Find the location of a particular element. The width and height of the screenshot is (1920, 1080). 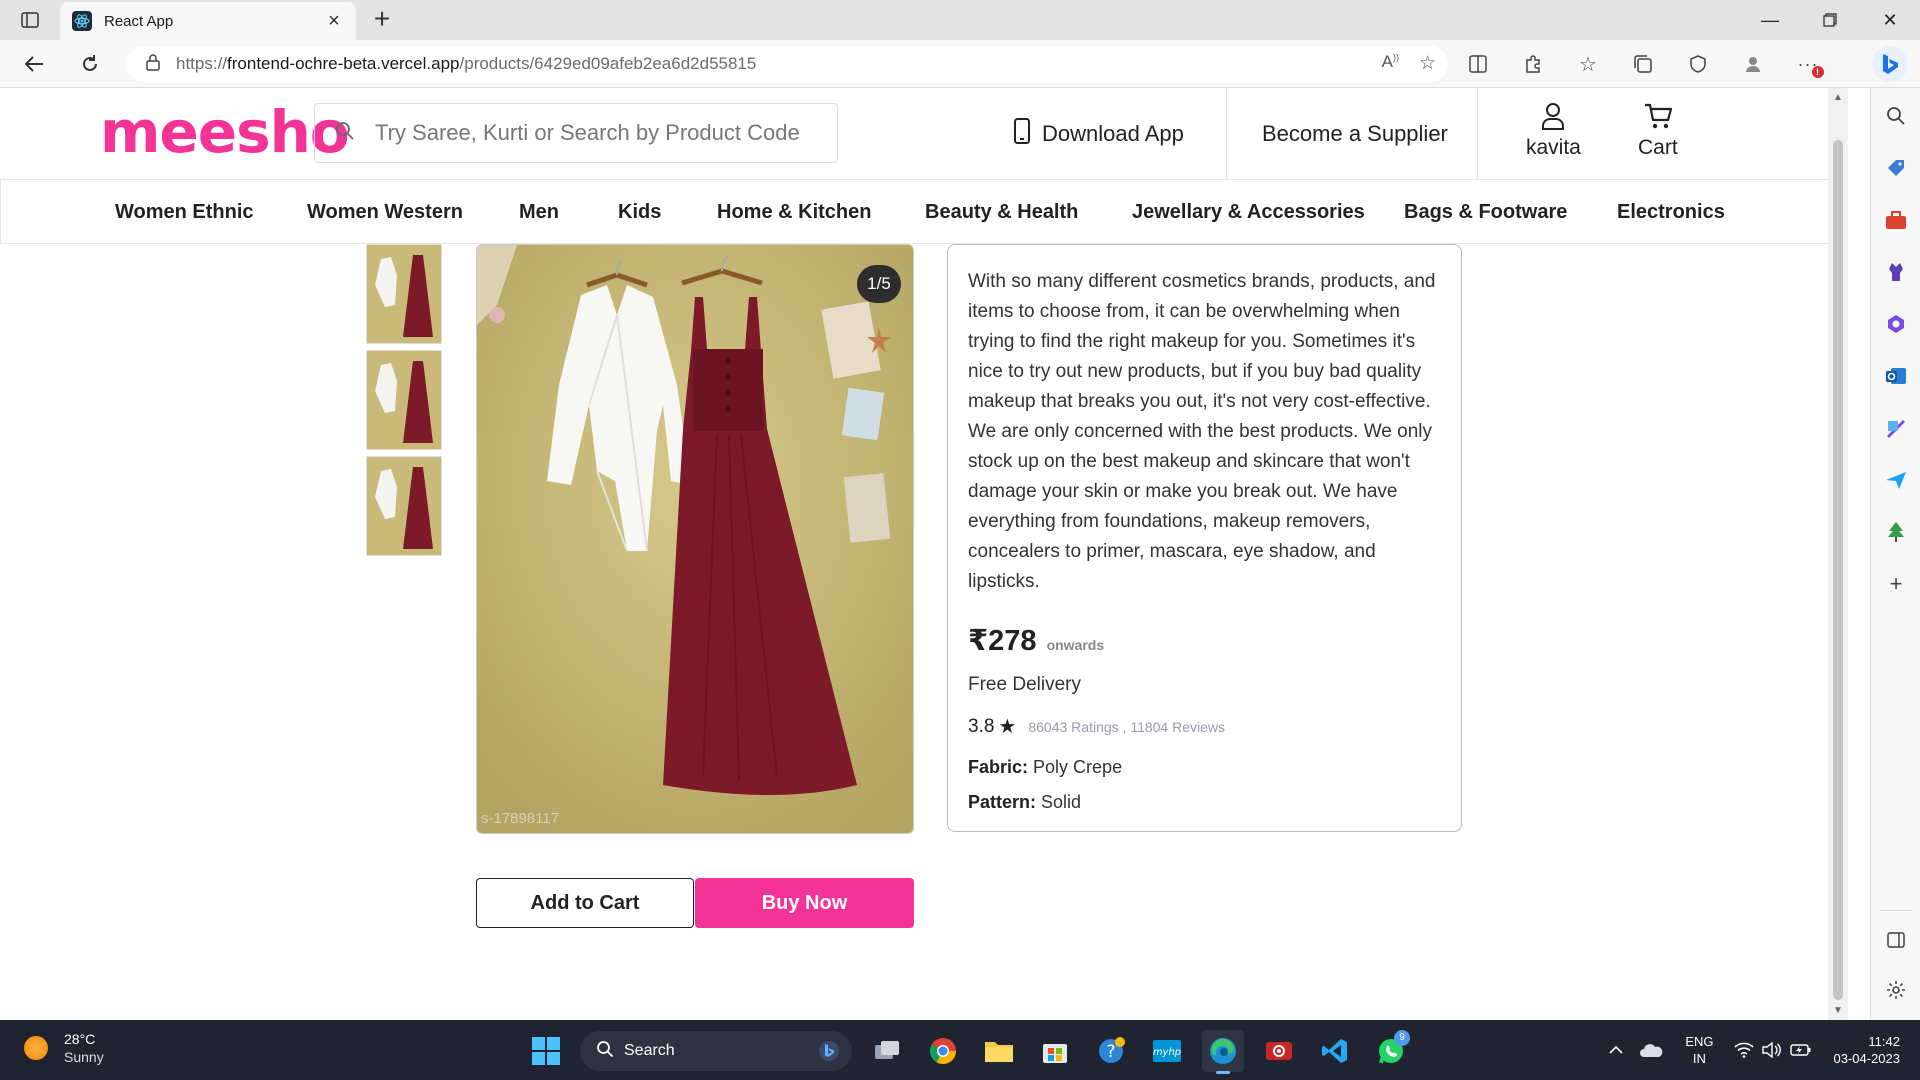

file-explorer-icon is located at coordinates (999, 1051).